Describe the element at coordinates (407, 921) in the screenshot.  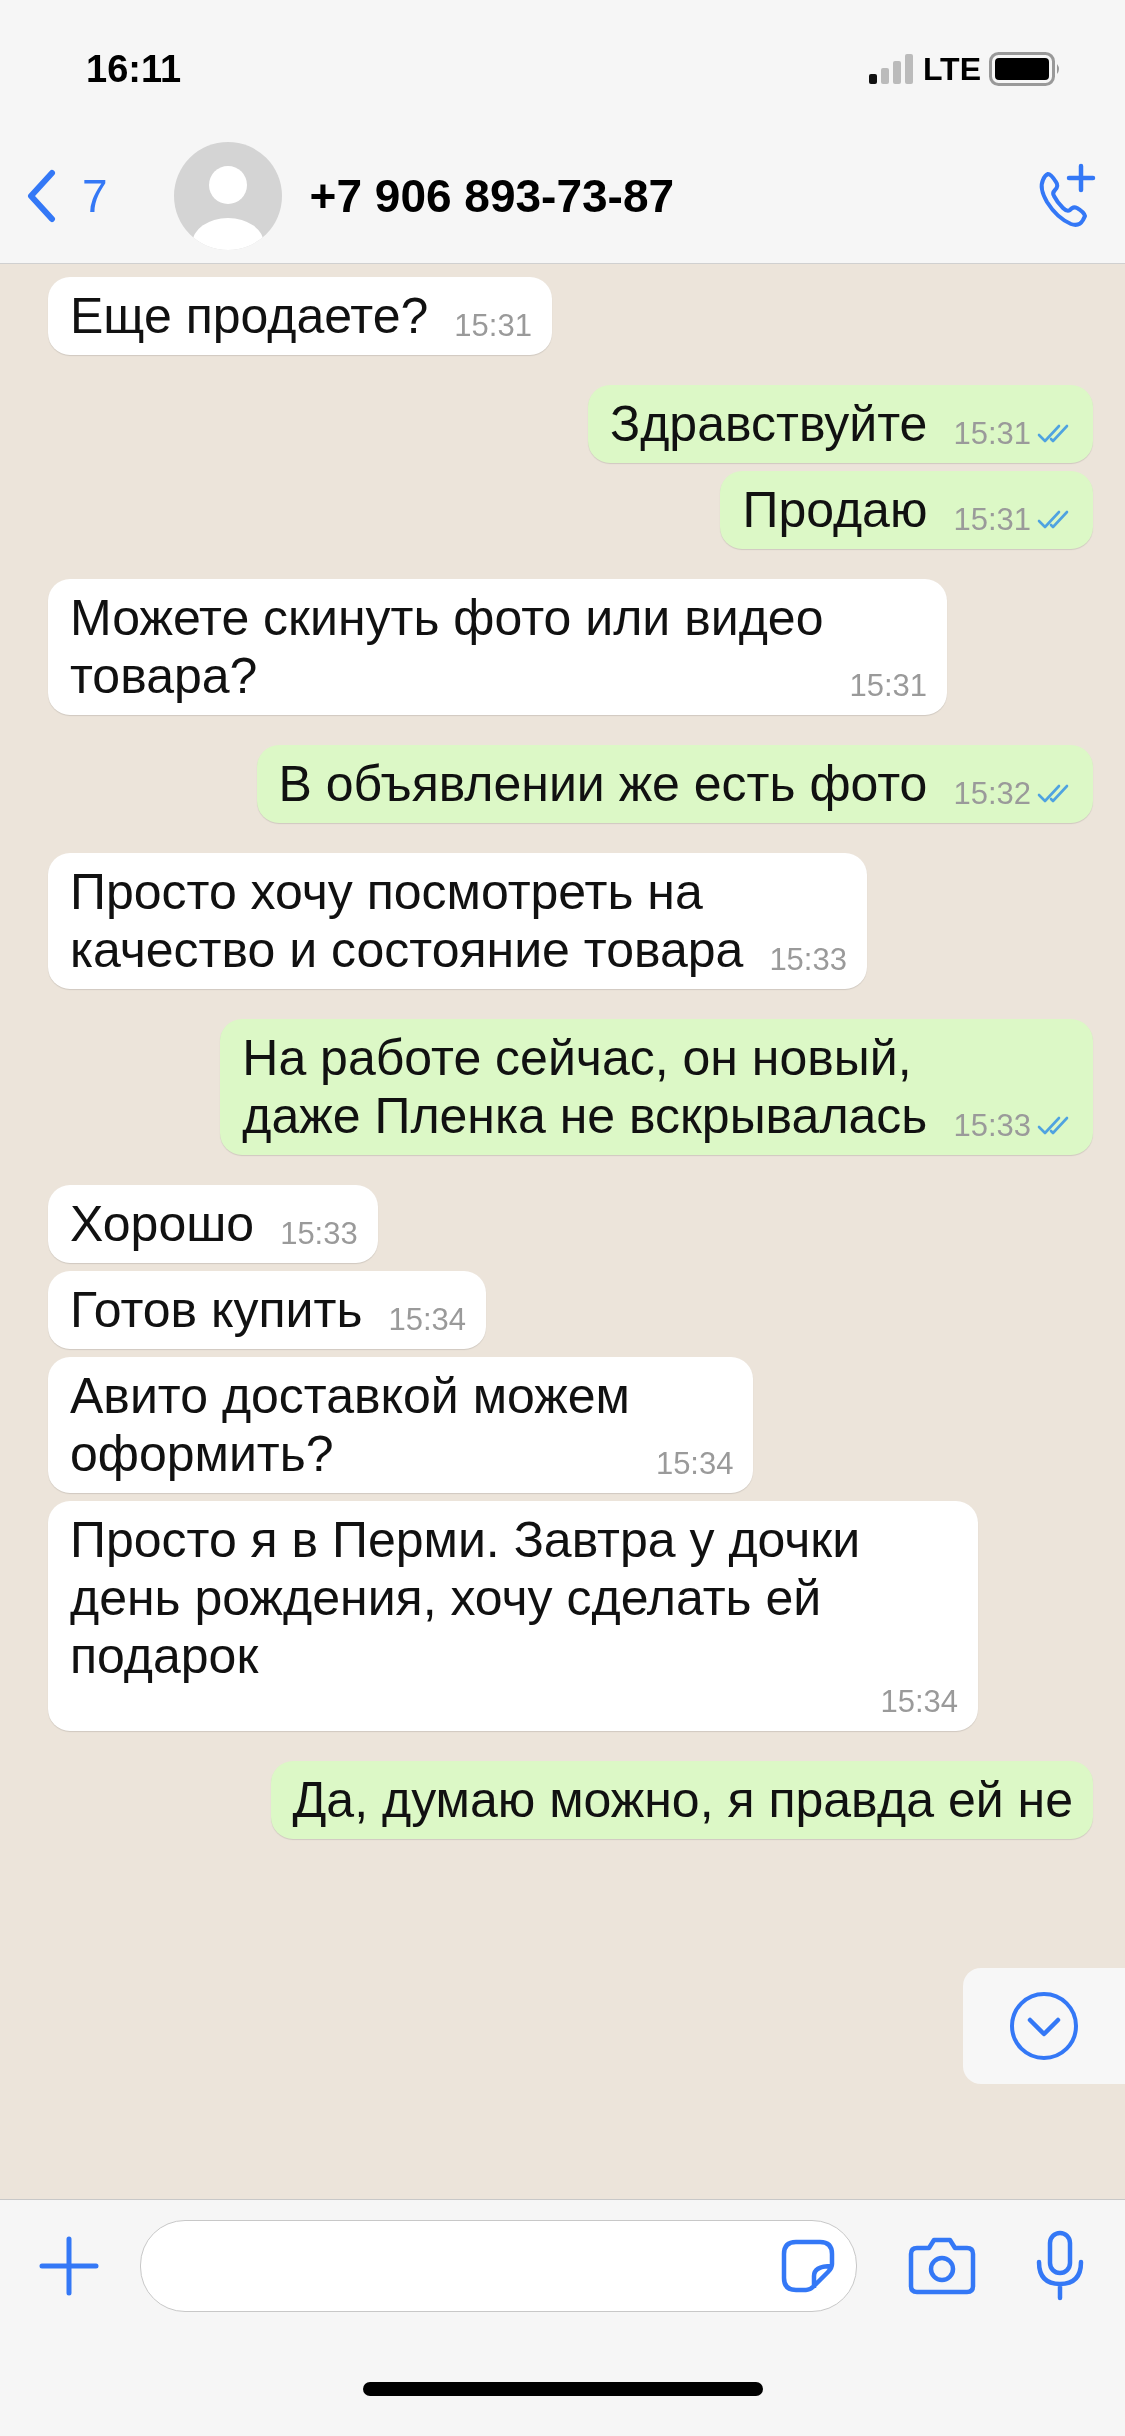
I see `message-text: Просто хочу посмотреть на качество и состояние товара` at that location.